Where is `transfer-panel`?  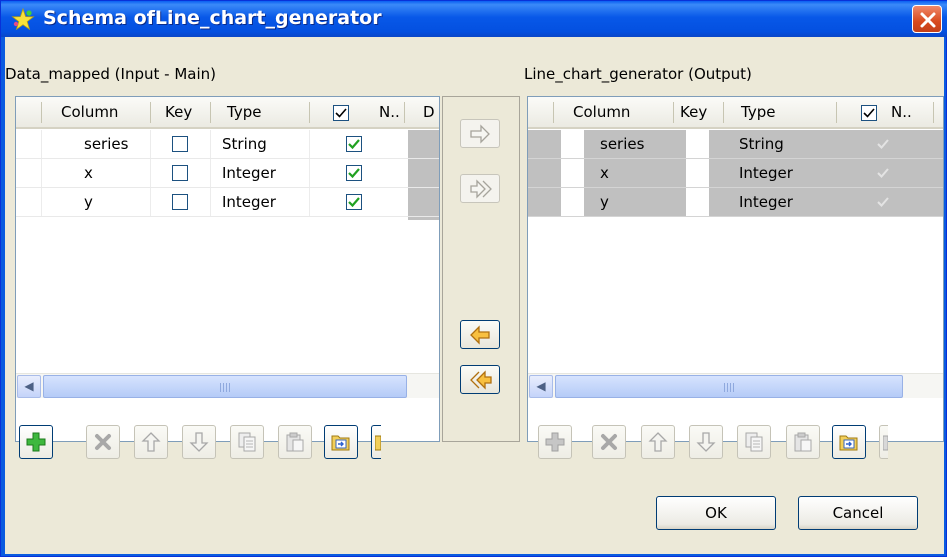 transfer-panel is located at coordinates (481, 269).